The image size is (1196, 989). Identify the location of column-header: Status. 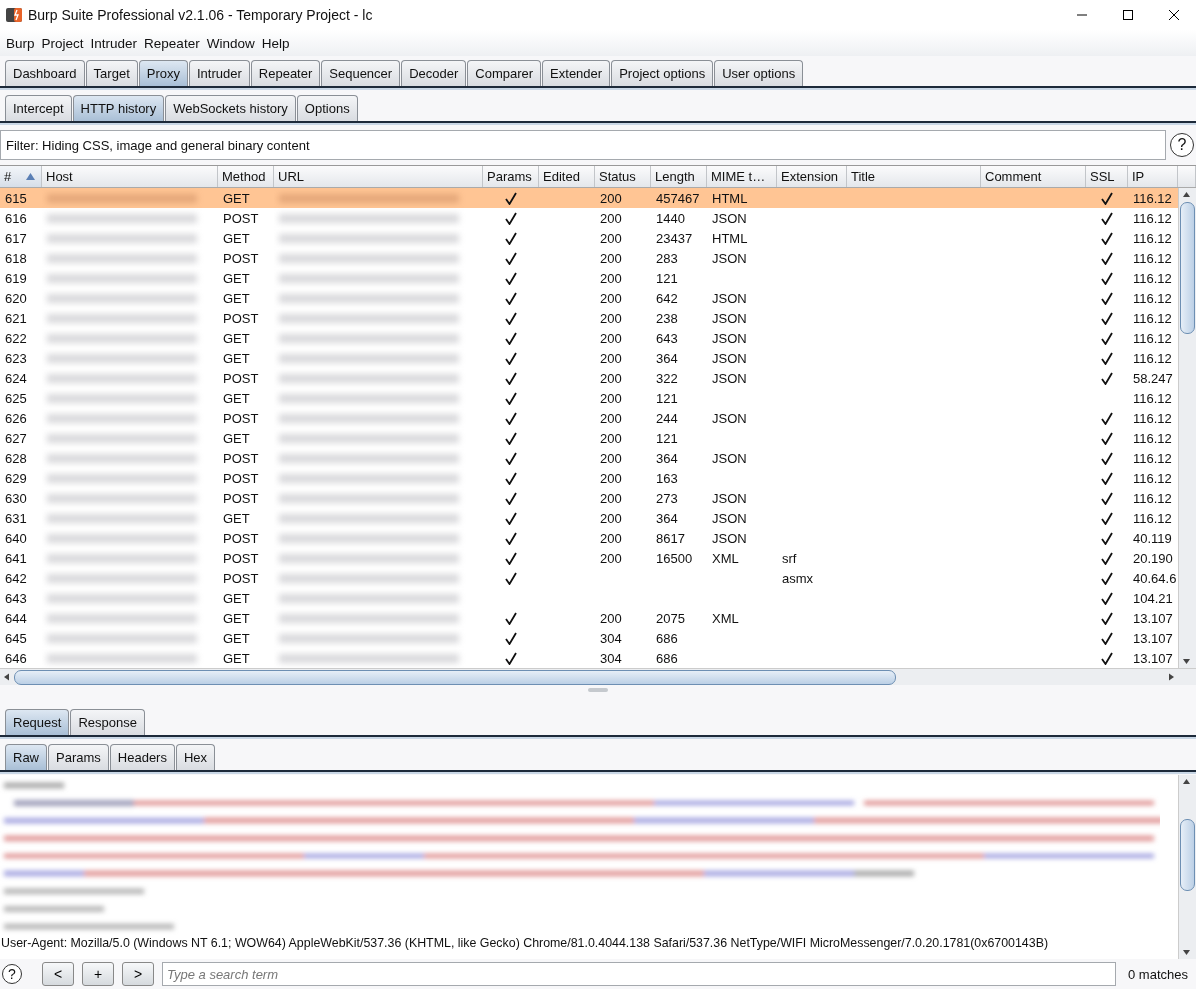
(623, 176).